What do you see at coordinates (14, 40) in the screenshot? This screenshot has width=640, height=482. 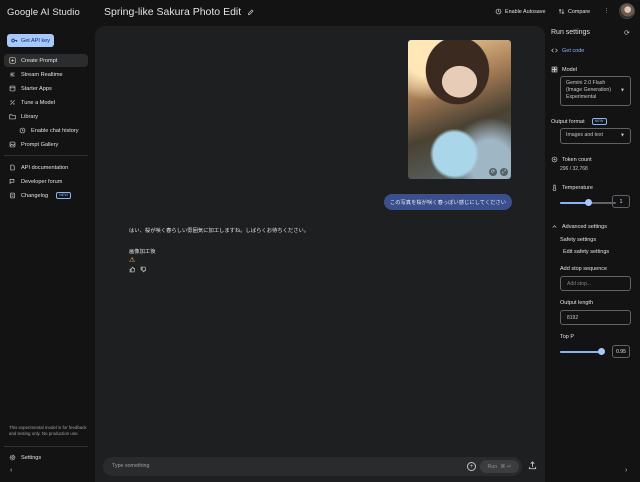 I see `key-icon` at bounding box center [14, 40].